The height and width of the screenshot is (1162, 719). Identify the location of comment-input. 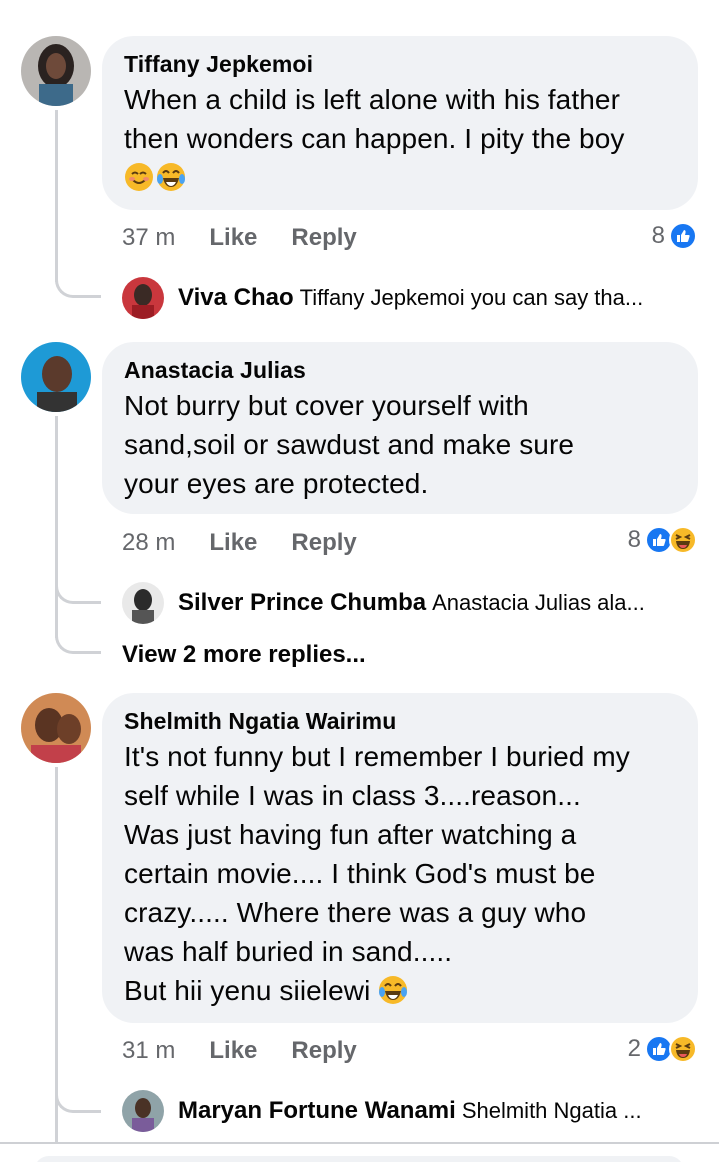
(359, 1159).